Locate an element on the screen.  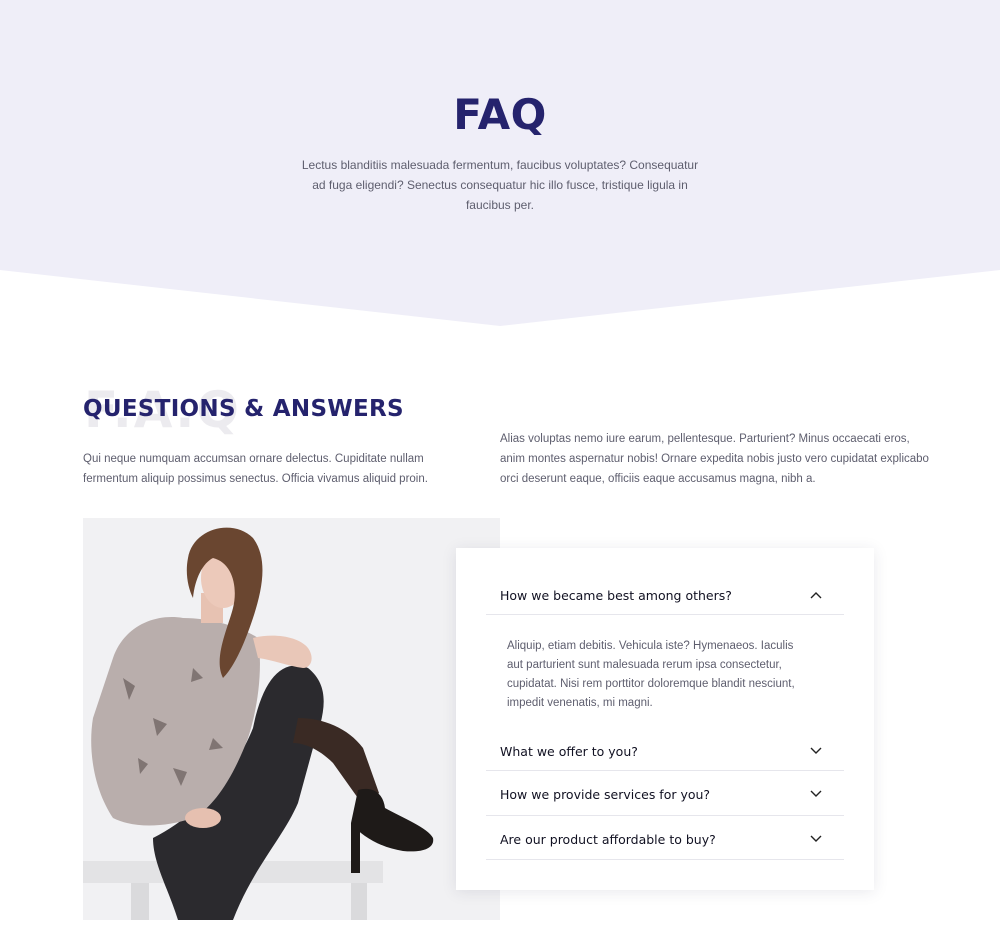
page-title: FAQ is located at coordinates (500, 114).